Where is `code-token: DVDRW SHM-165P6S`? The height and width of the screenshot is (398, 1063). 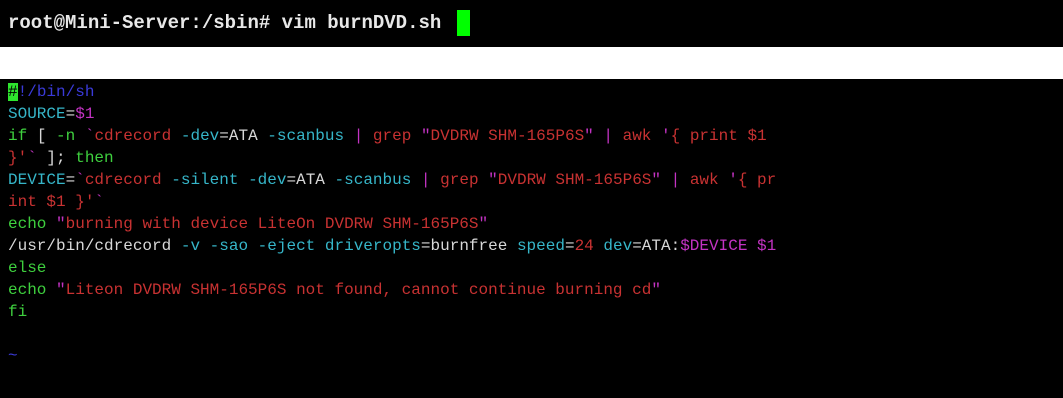
code-token: DVDRW SHM-165P6S is located at coordinates (574, 180).